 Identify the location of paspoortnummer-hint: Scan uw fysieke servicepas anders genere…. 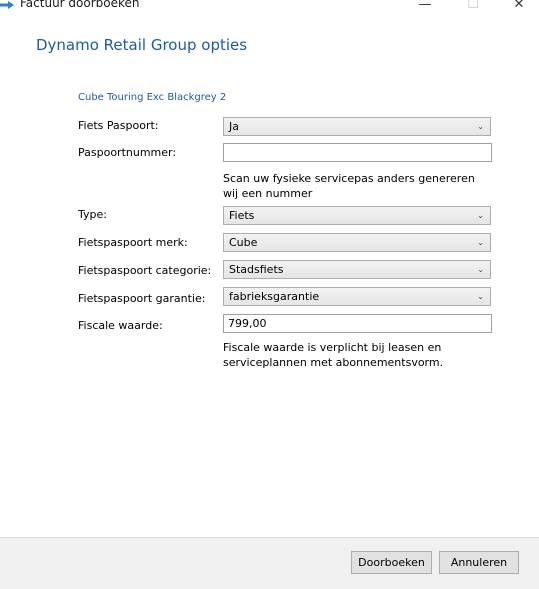
(349, 186).